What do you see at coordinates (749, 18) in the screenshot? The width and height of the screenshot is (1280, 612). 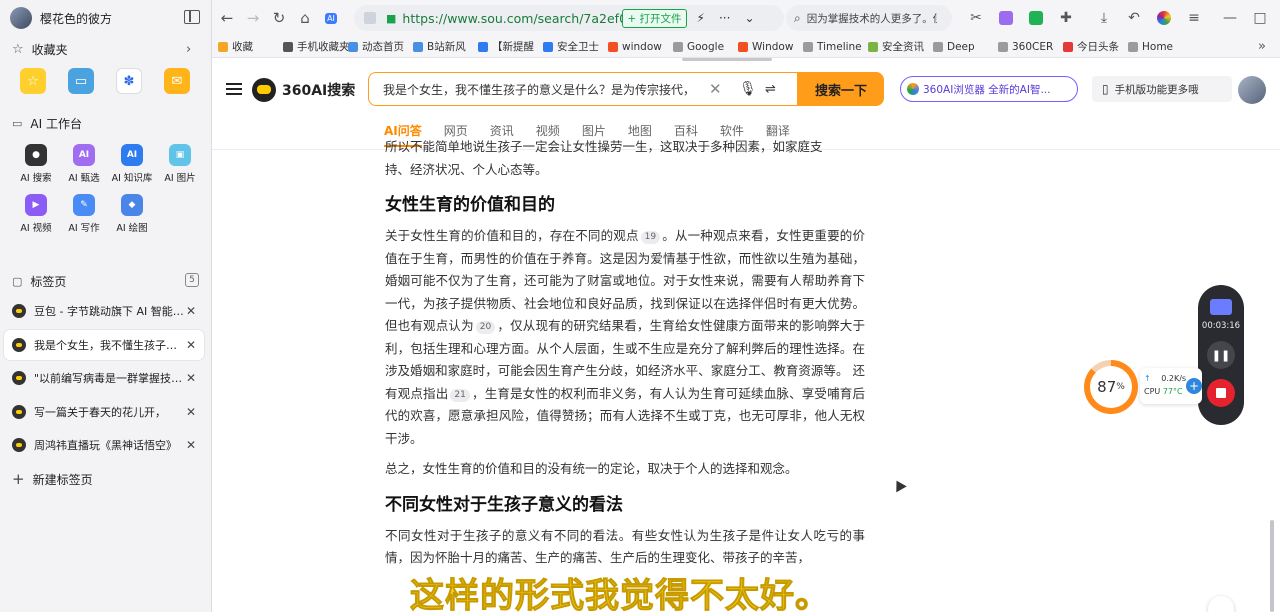 I see `chevron-down-icon: ⌄` at bounding box center [749, 18].